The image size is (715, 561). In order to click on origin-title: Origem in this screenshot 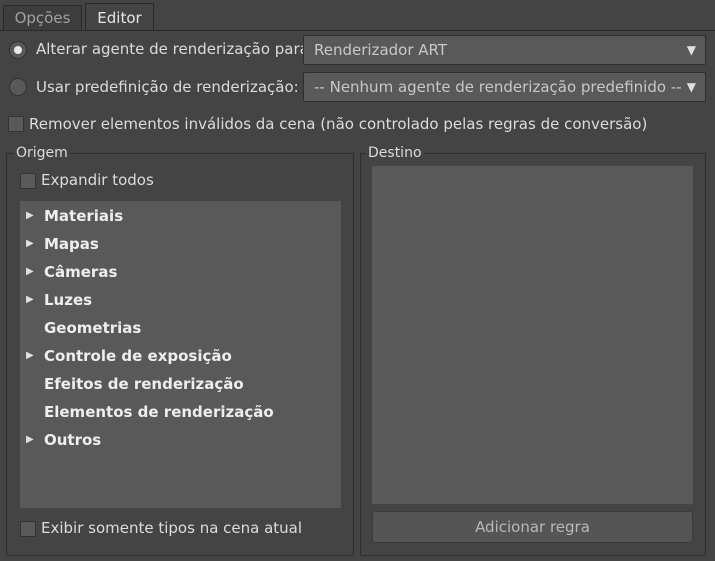, I will do `click(42, 153)`.